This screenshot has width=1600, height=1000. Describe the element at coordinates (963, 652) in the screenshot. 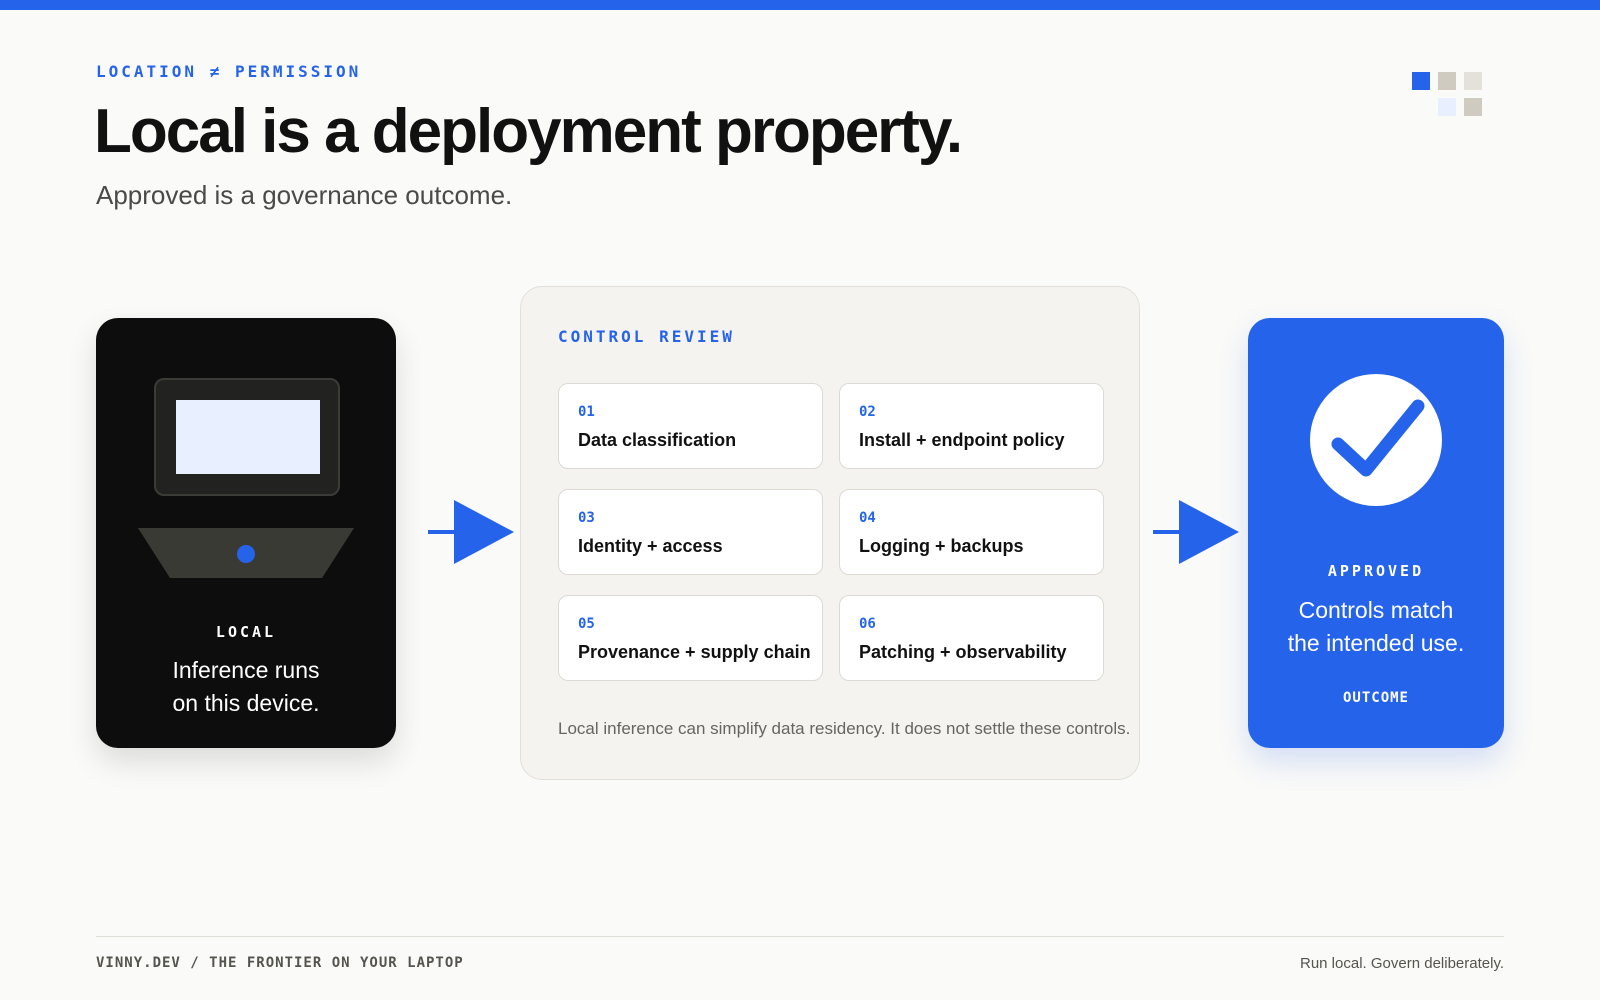

I see `control-label: Patching + observability` at that location.